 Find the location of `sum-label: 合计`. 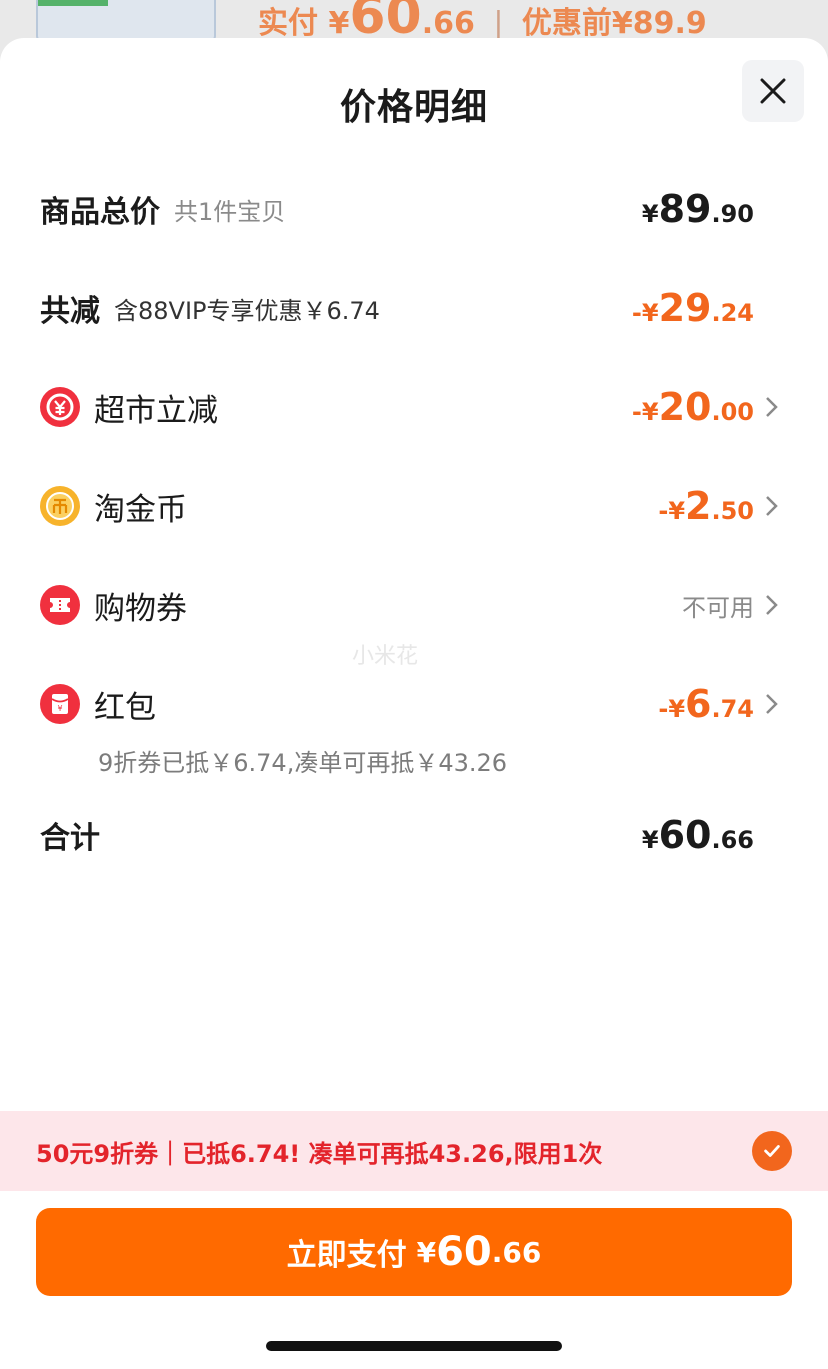

sum-label: 合计 is located at coordinates (70, 838).